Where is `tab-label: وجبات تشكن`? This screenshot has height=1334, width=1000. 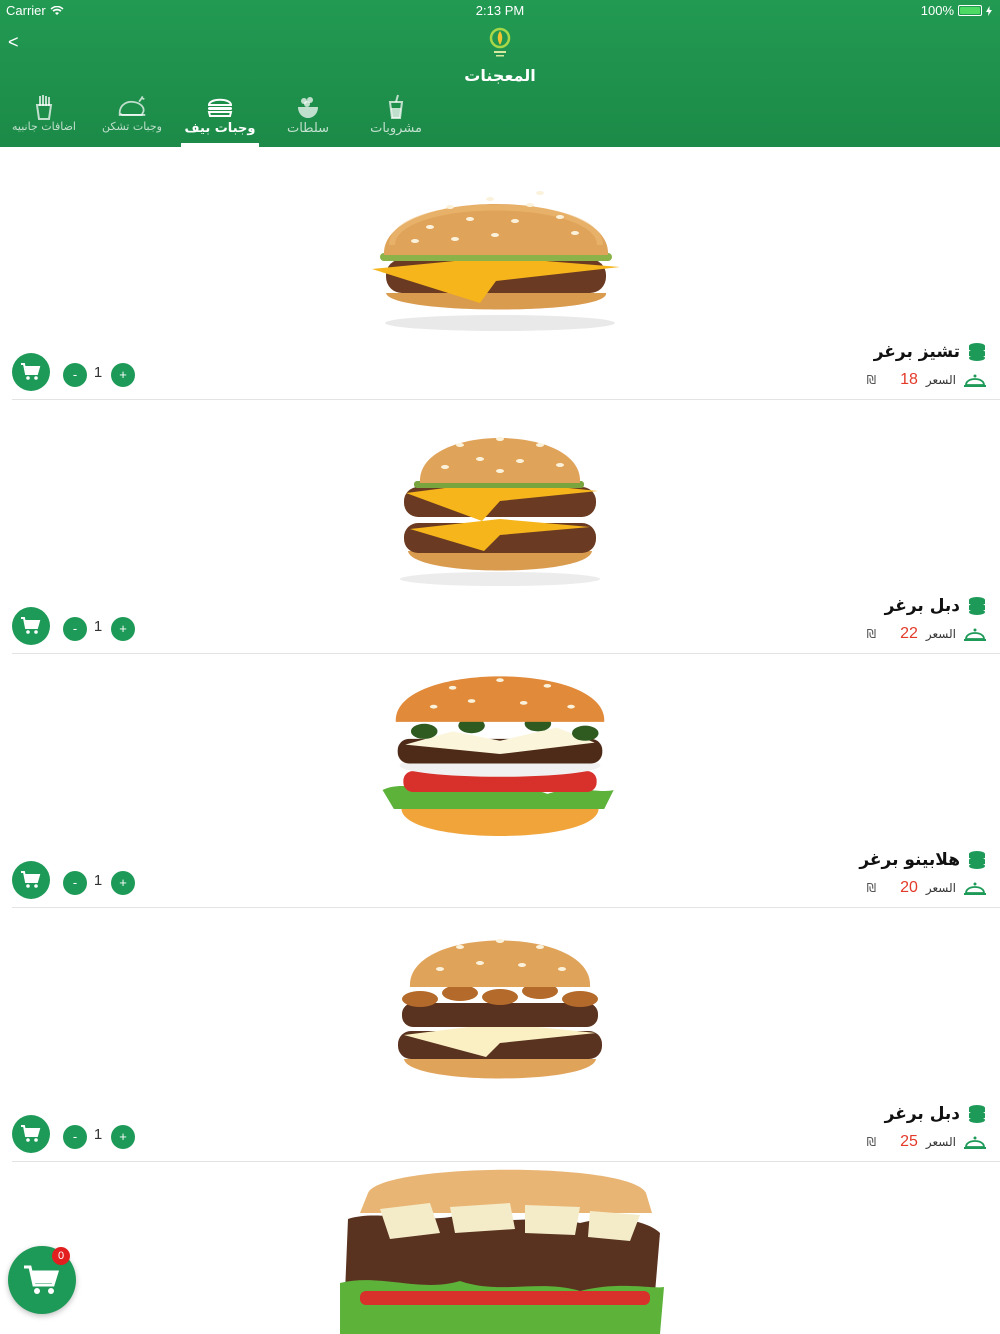 tab-label: وجبات تشكن is located at coordinates (132, 126).